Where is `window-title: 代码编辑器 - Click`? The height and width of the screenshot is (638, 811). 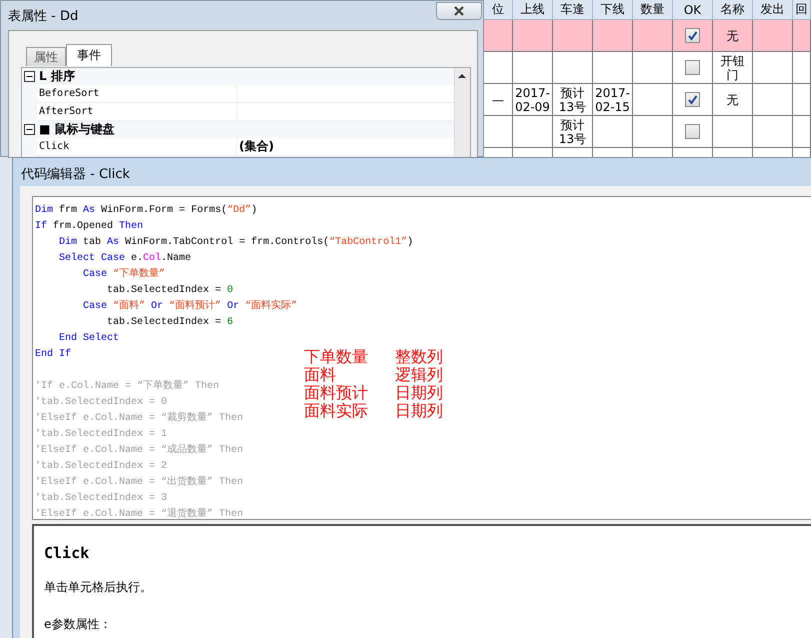 window-title: 代码编辑器 - Click is located at coordinates (75, 174).